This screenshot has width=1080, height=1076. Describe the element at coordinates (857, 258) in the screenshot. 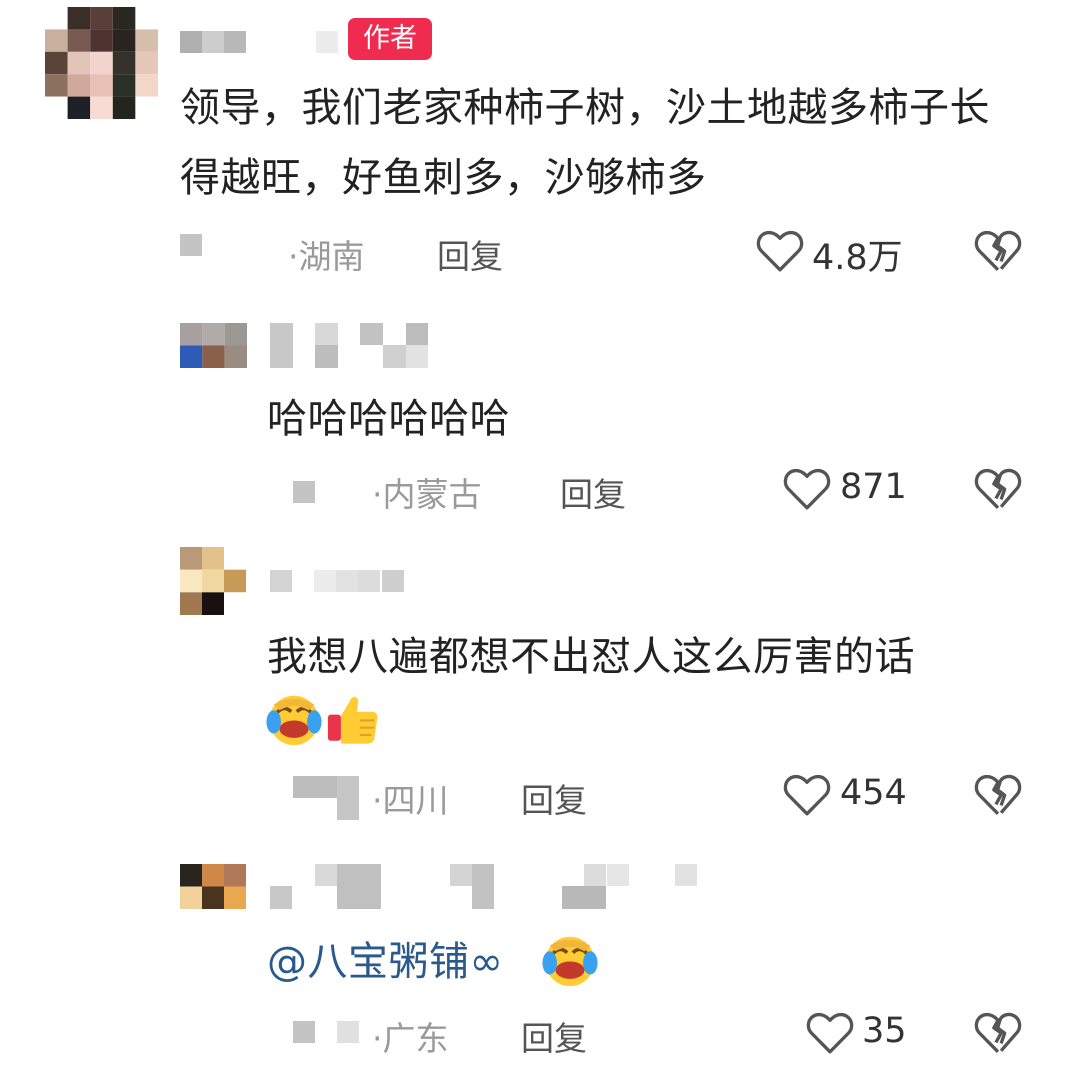

I see `like-count: 4.8万` at that location.